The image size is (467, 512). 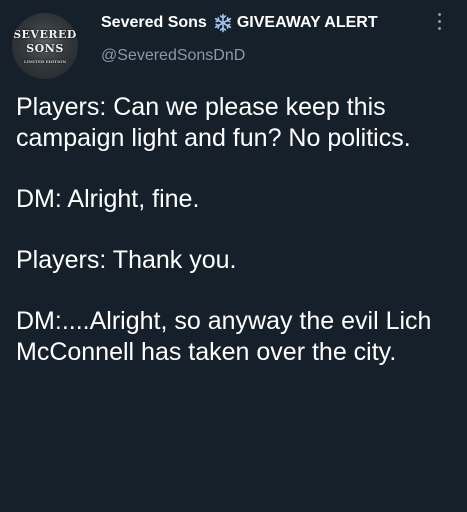 I want to click on author-name-row: Severed Sons GIVEAWAY ALERT, so click(x=264, y=23).